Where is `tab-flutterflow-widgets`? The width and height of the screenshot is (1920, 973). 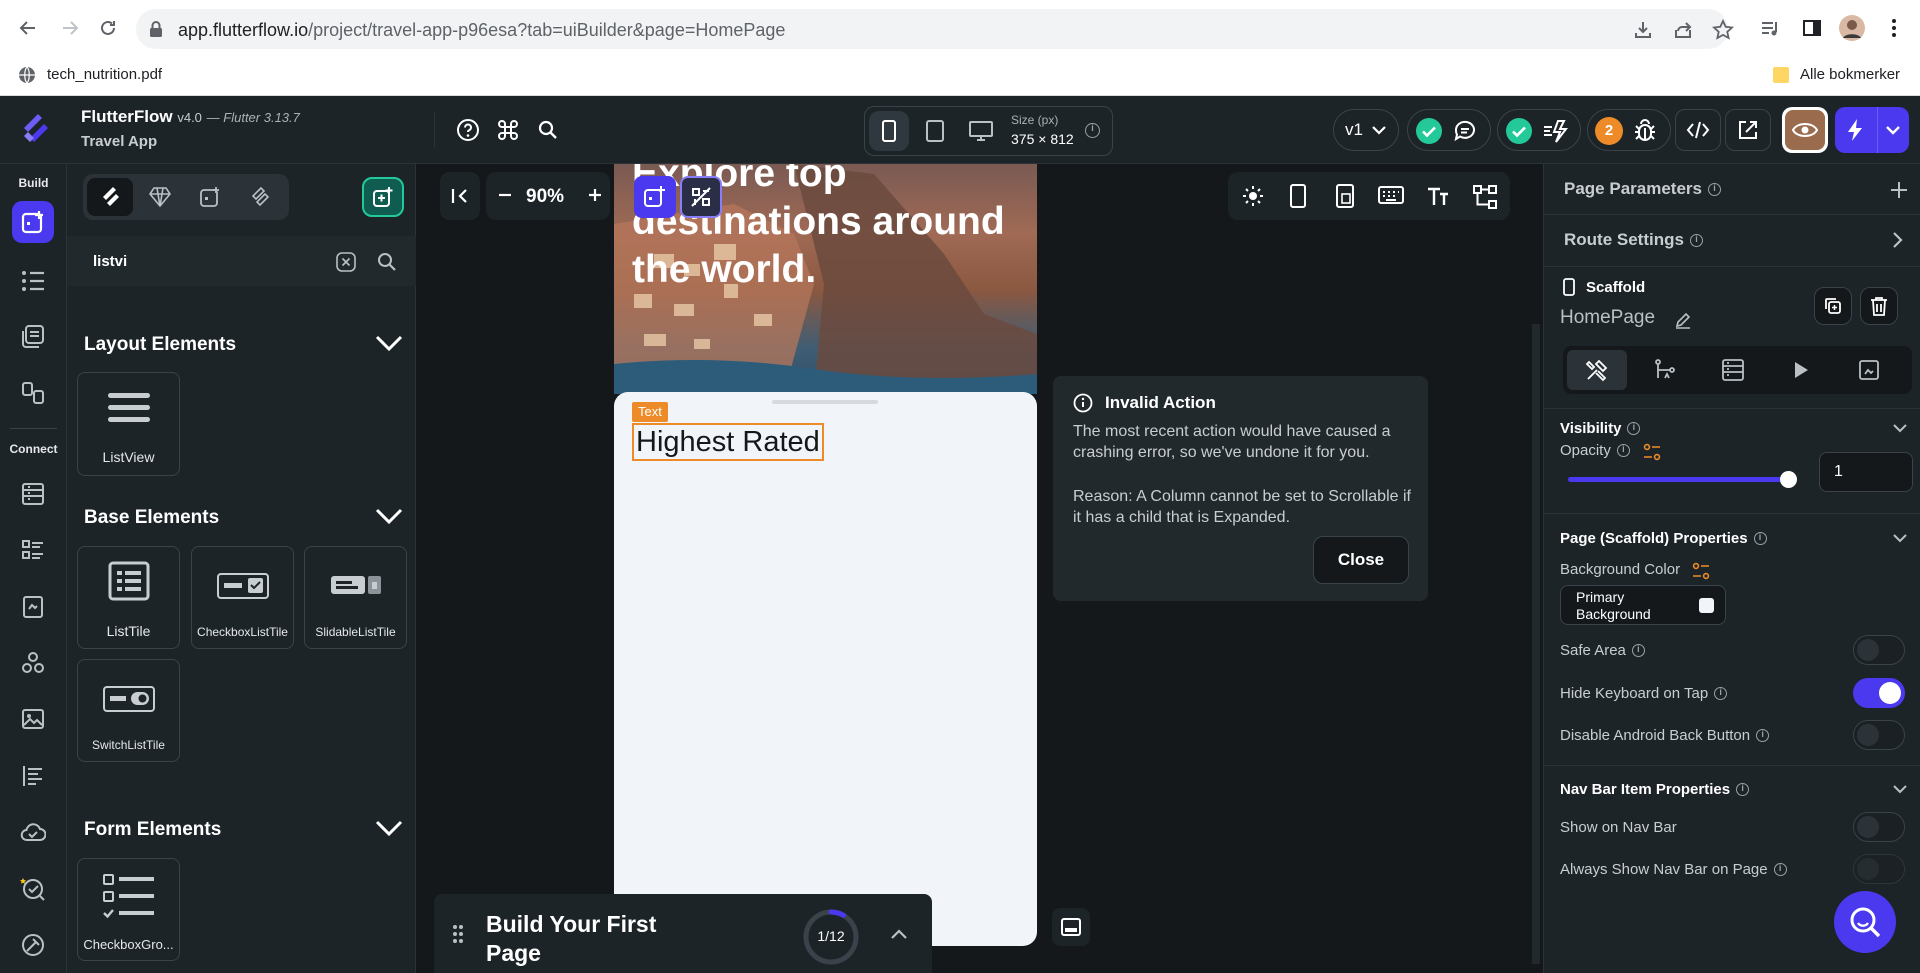 tab-flutterflow-widgets is located at coordinates (110, 197).